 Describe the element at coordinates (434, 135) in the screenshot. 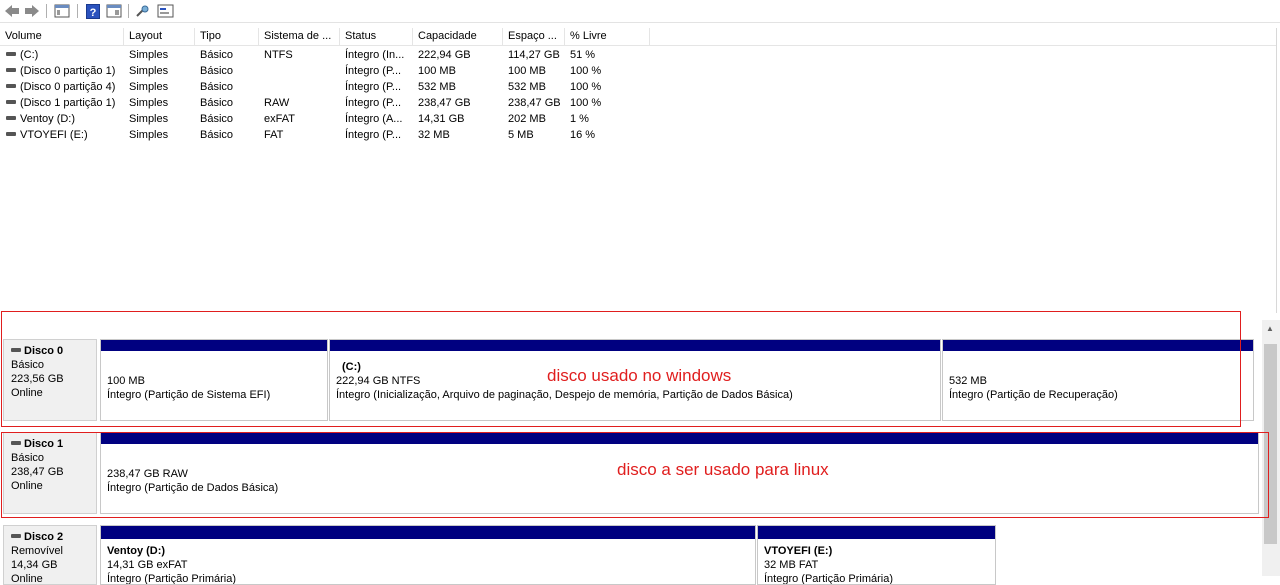

I see `capacity-cell: 32 MB` at that location.